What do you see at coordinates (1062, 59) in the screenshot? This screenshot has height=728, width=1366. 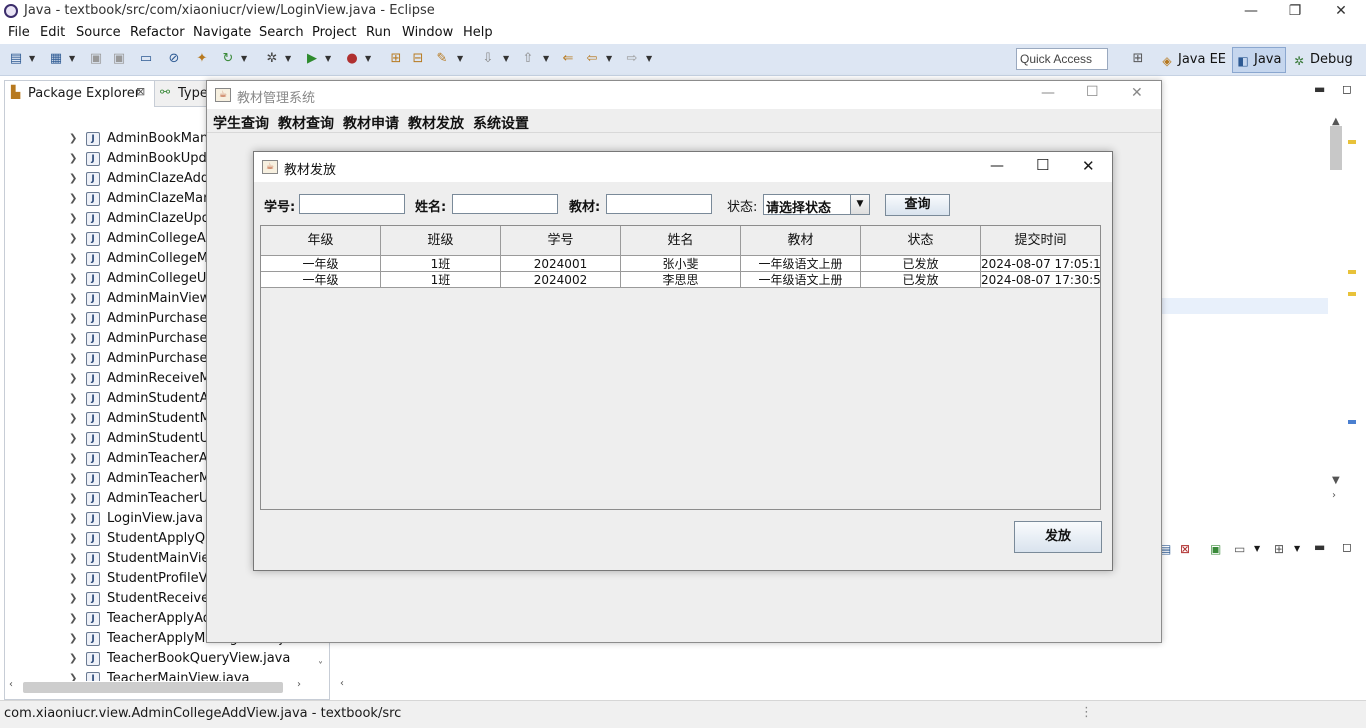 I see `quick-access-input: Quick Access` at bounding box center [1062, 59].